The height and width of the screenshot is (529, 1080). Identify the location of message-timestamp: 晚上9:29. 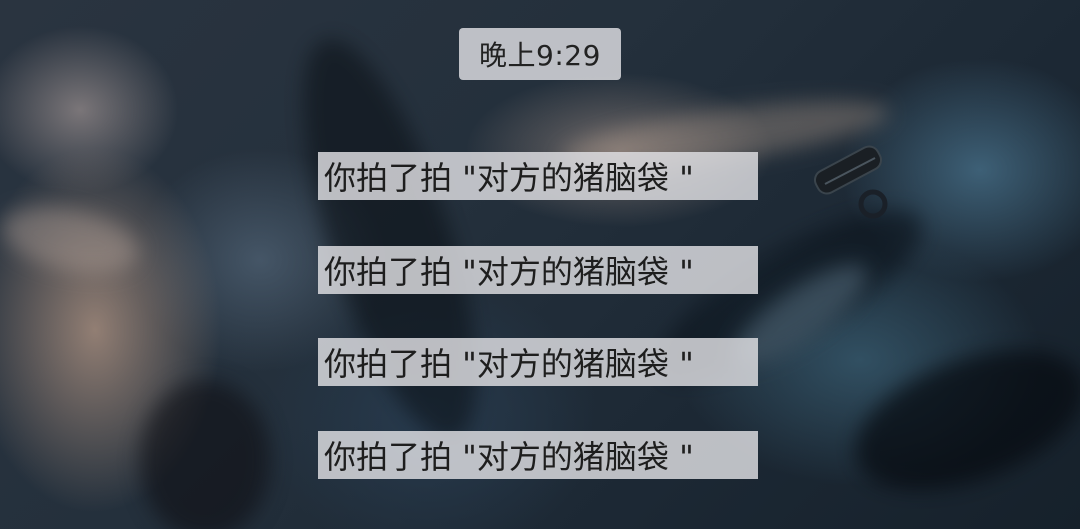
(540, 54).